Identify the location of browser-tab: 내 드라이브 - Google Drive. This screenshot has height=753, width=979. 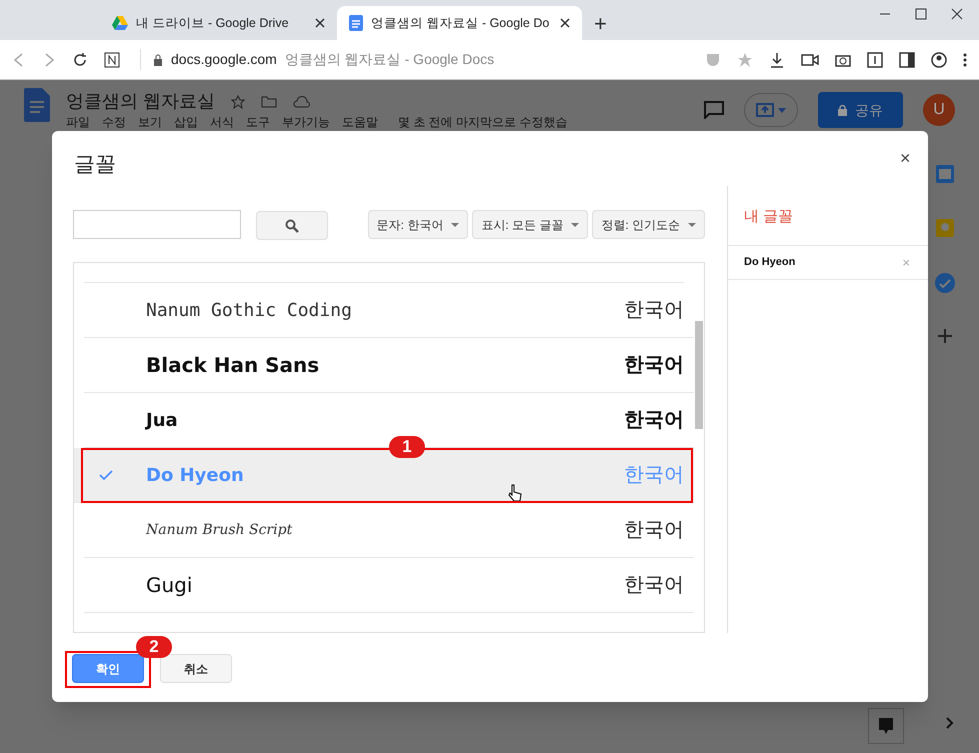
(218, 23).